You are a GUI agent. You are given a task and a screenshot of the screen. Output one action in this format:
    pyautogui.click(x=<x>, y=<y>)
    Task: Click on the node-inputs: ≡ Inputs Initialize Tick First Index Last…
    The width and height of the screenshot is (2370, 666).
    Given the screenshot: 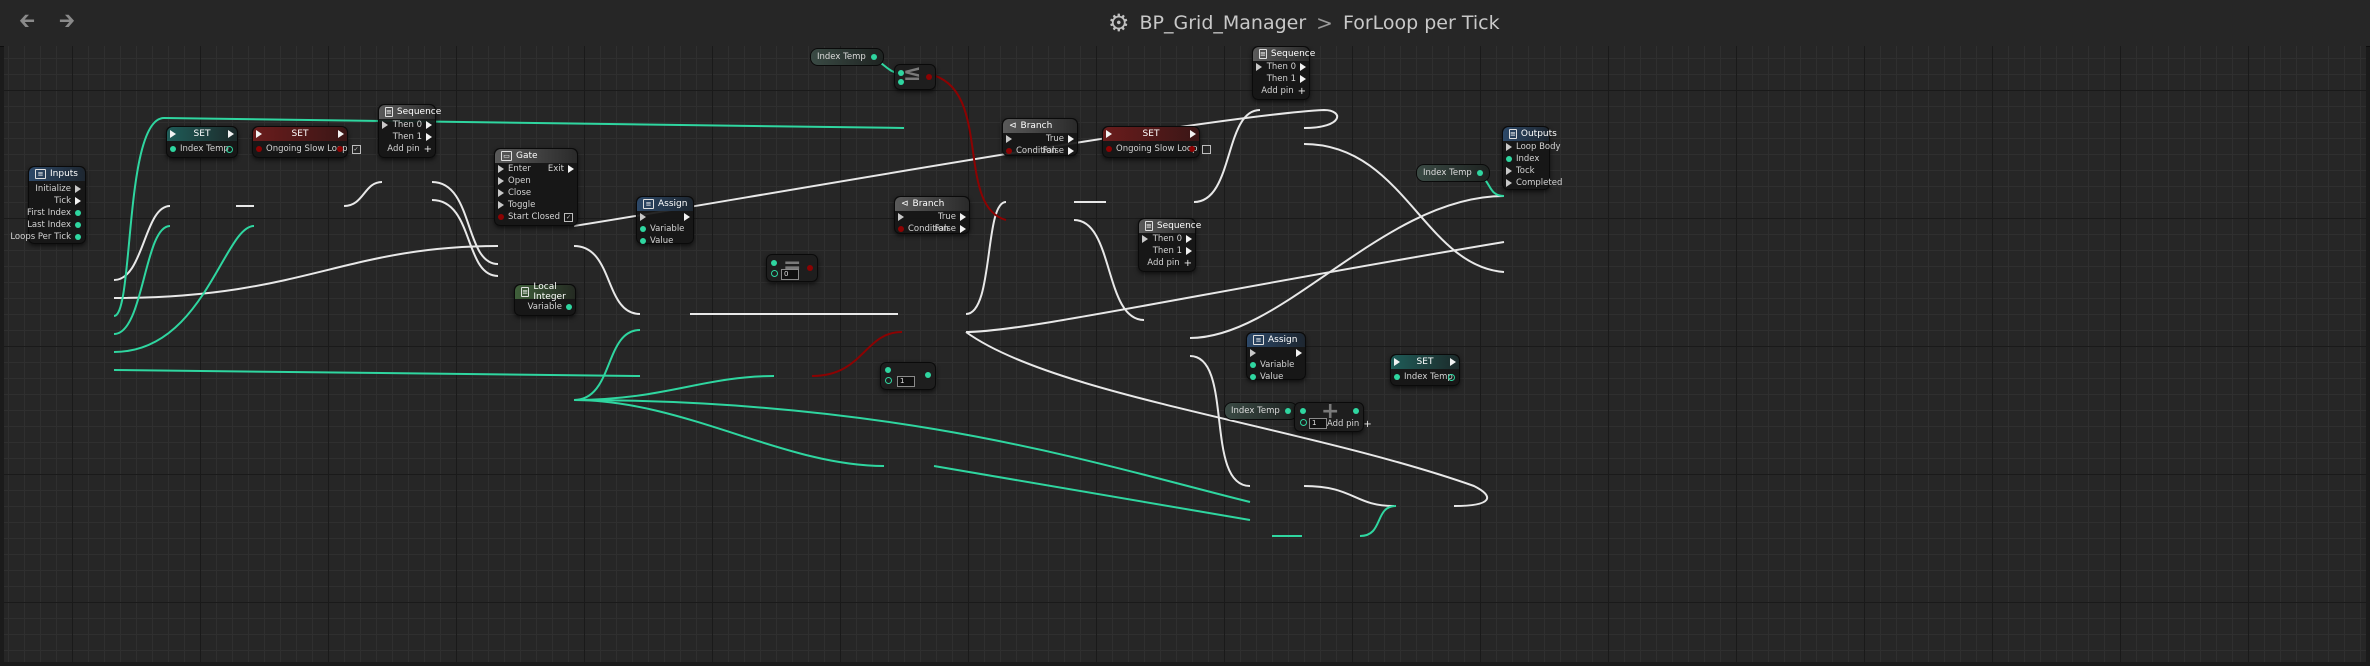 What is the action you would take?
    pyautogui.click(x=48, y=205)
    